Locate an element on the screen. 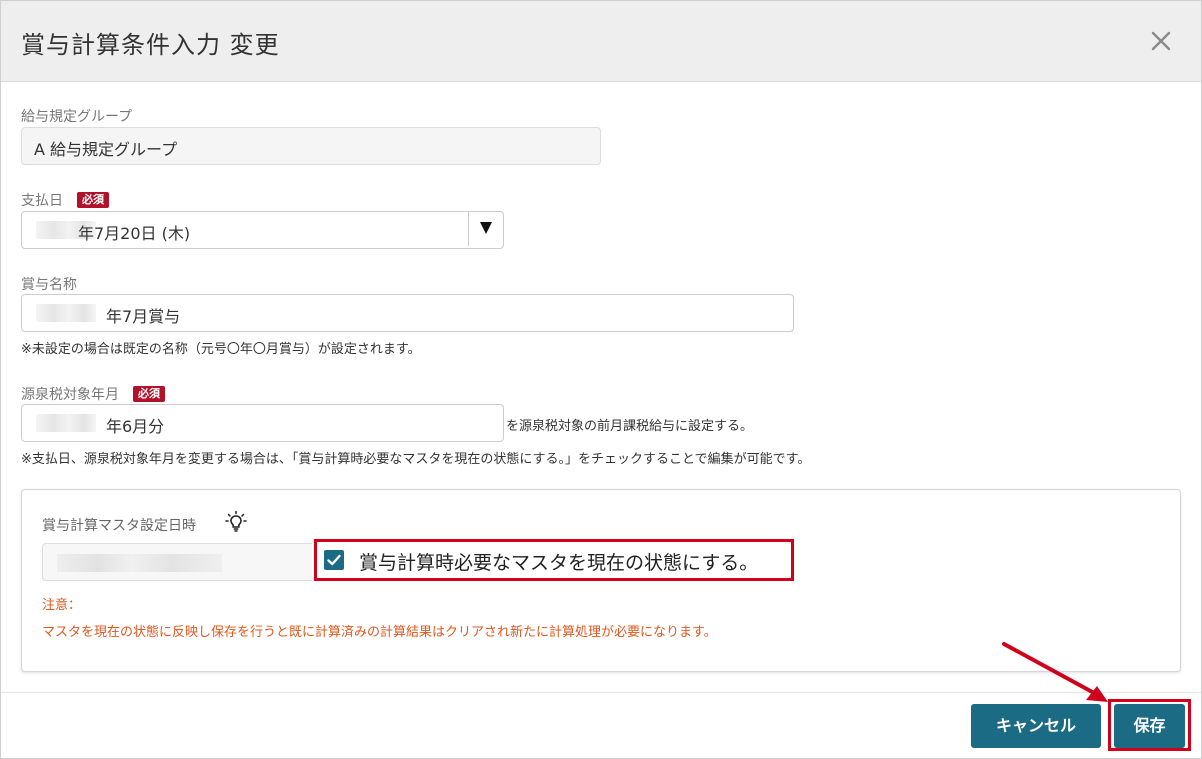 The image size is (1202, 759). warning-title: 注意： is located at coordinates (62, 605).